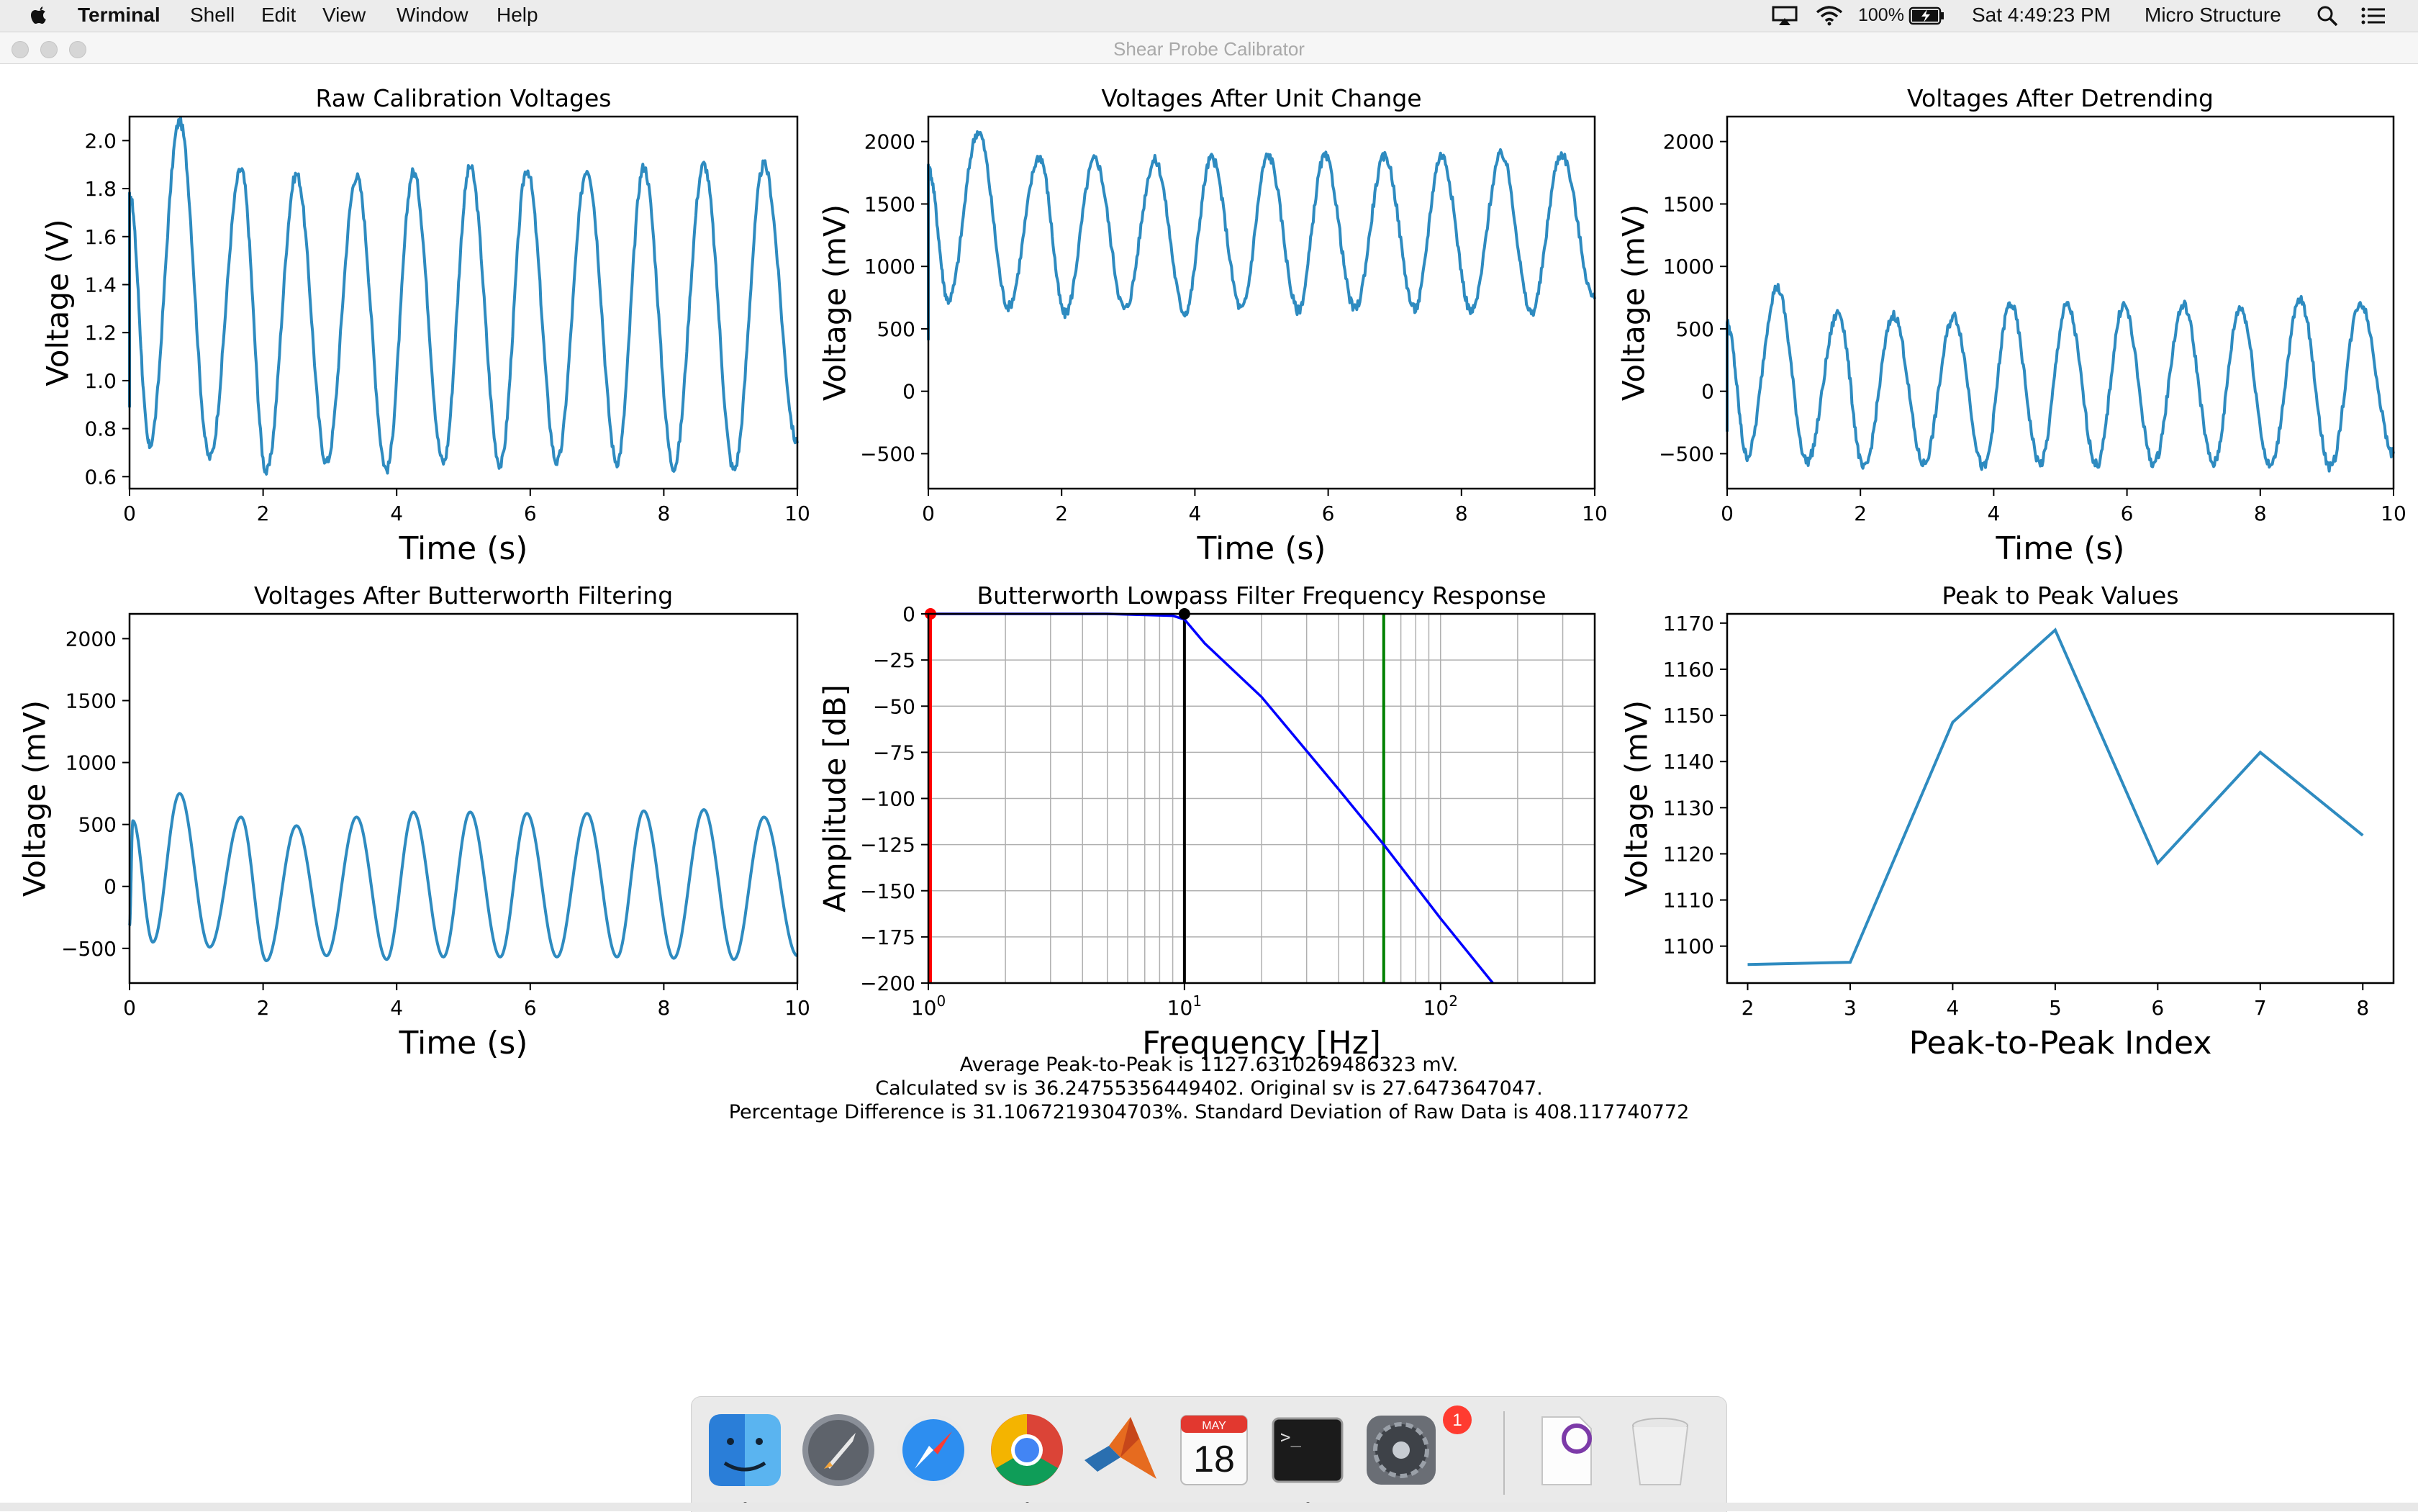  What do you see at coordinates (2055, 797) in the screenshot?
I see `peak-to-peak-line` at bounding box center [2055, 797].